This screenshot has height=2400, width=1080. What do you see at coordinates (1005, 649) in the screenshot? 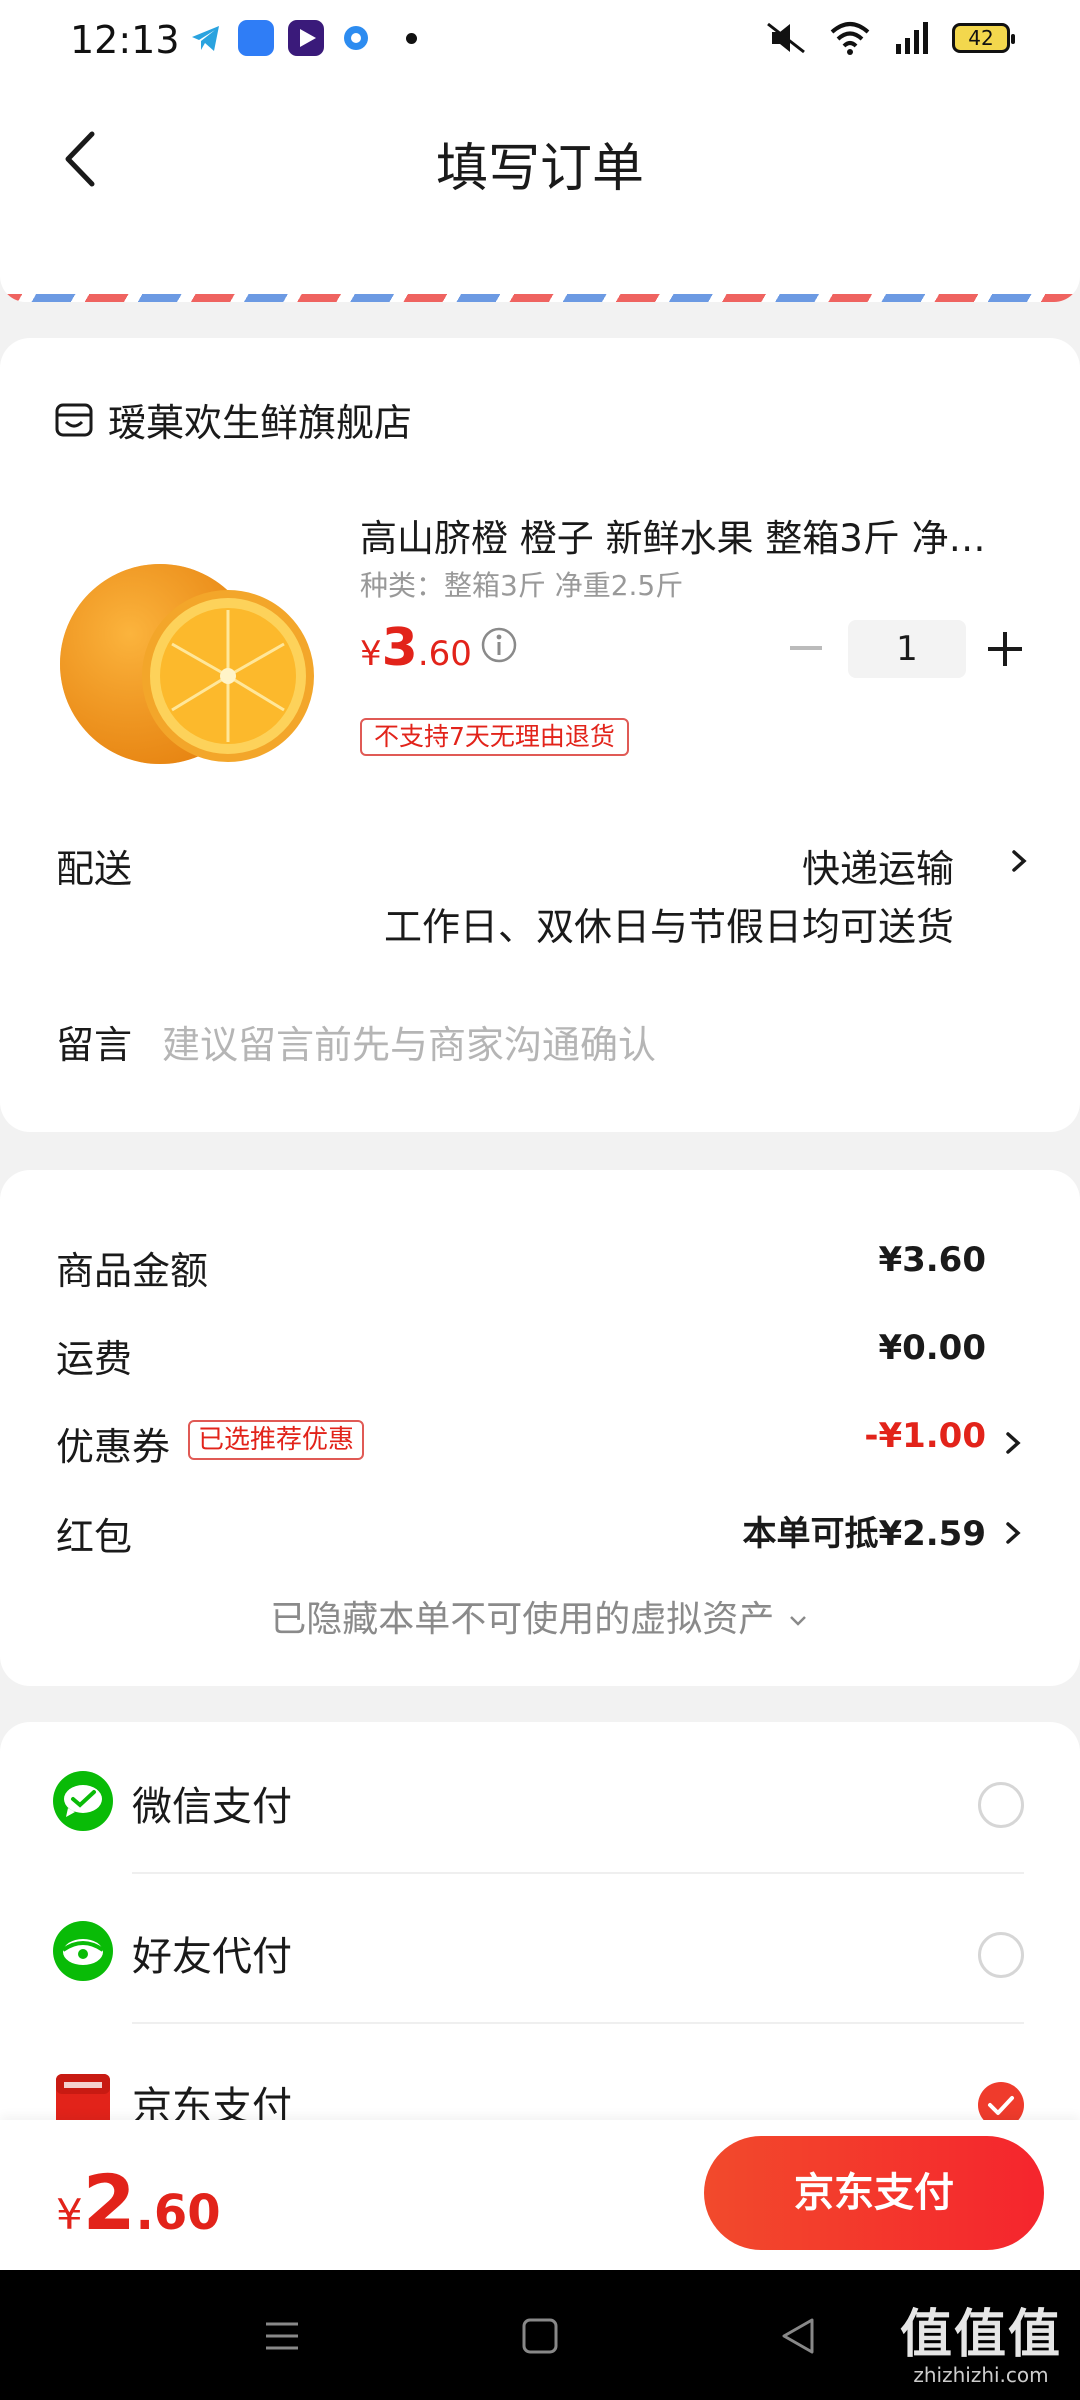
I see `increase-quantity-button` at bounding box center [1005, 649].